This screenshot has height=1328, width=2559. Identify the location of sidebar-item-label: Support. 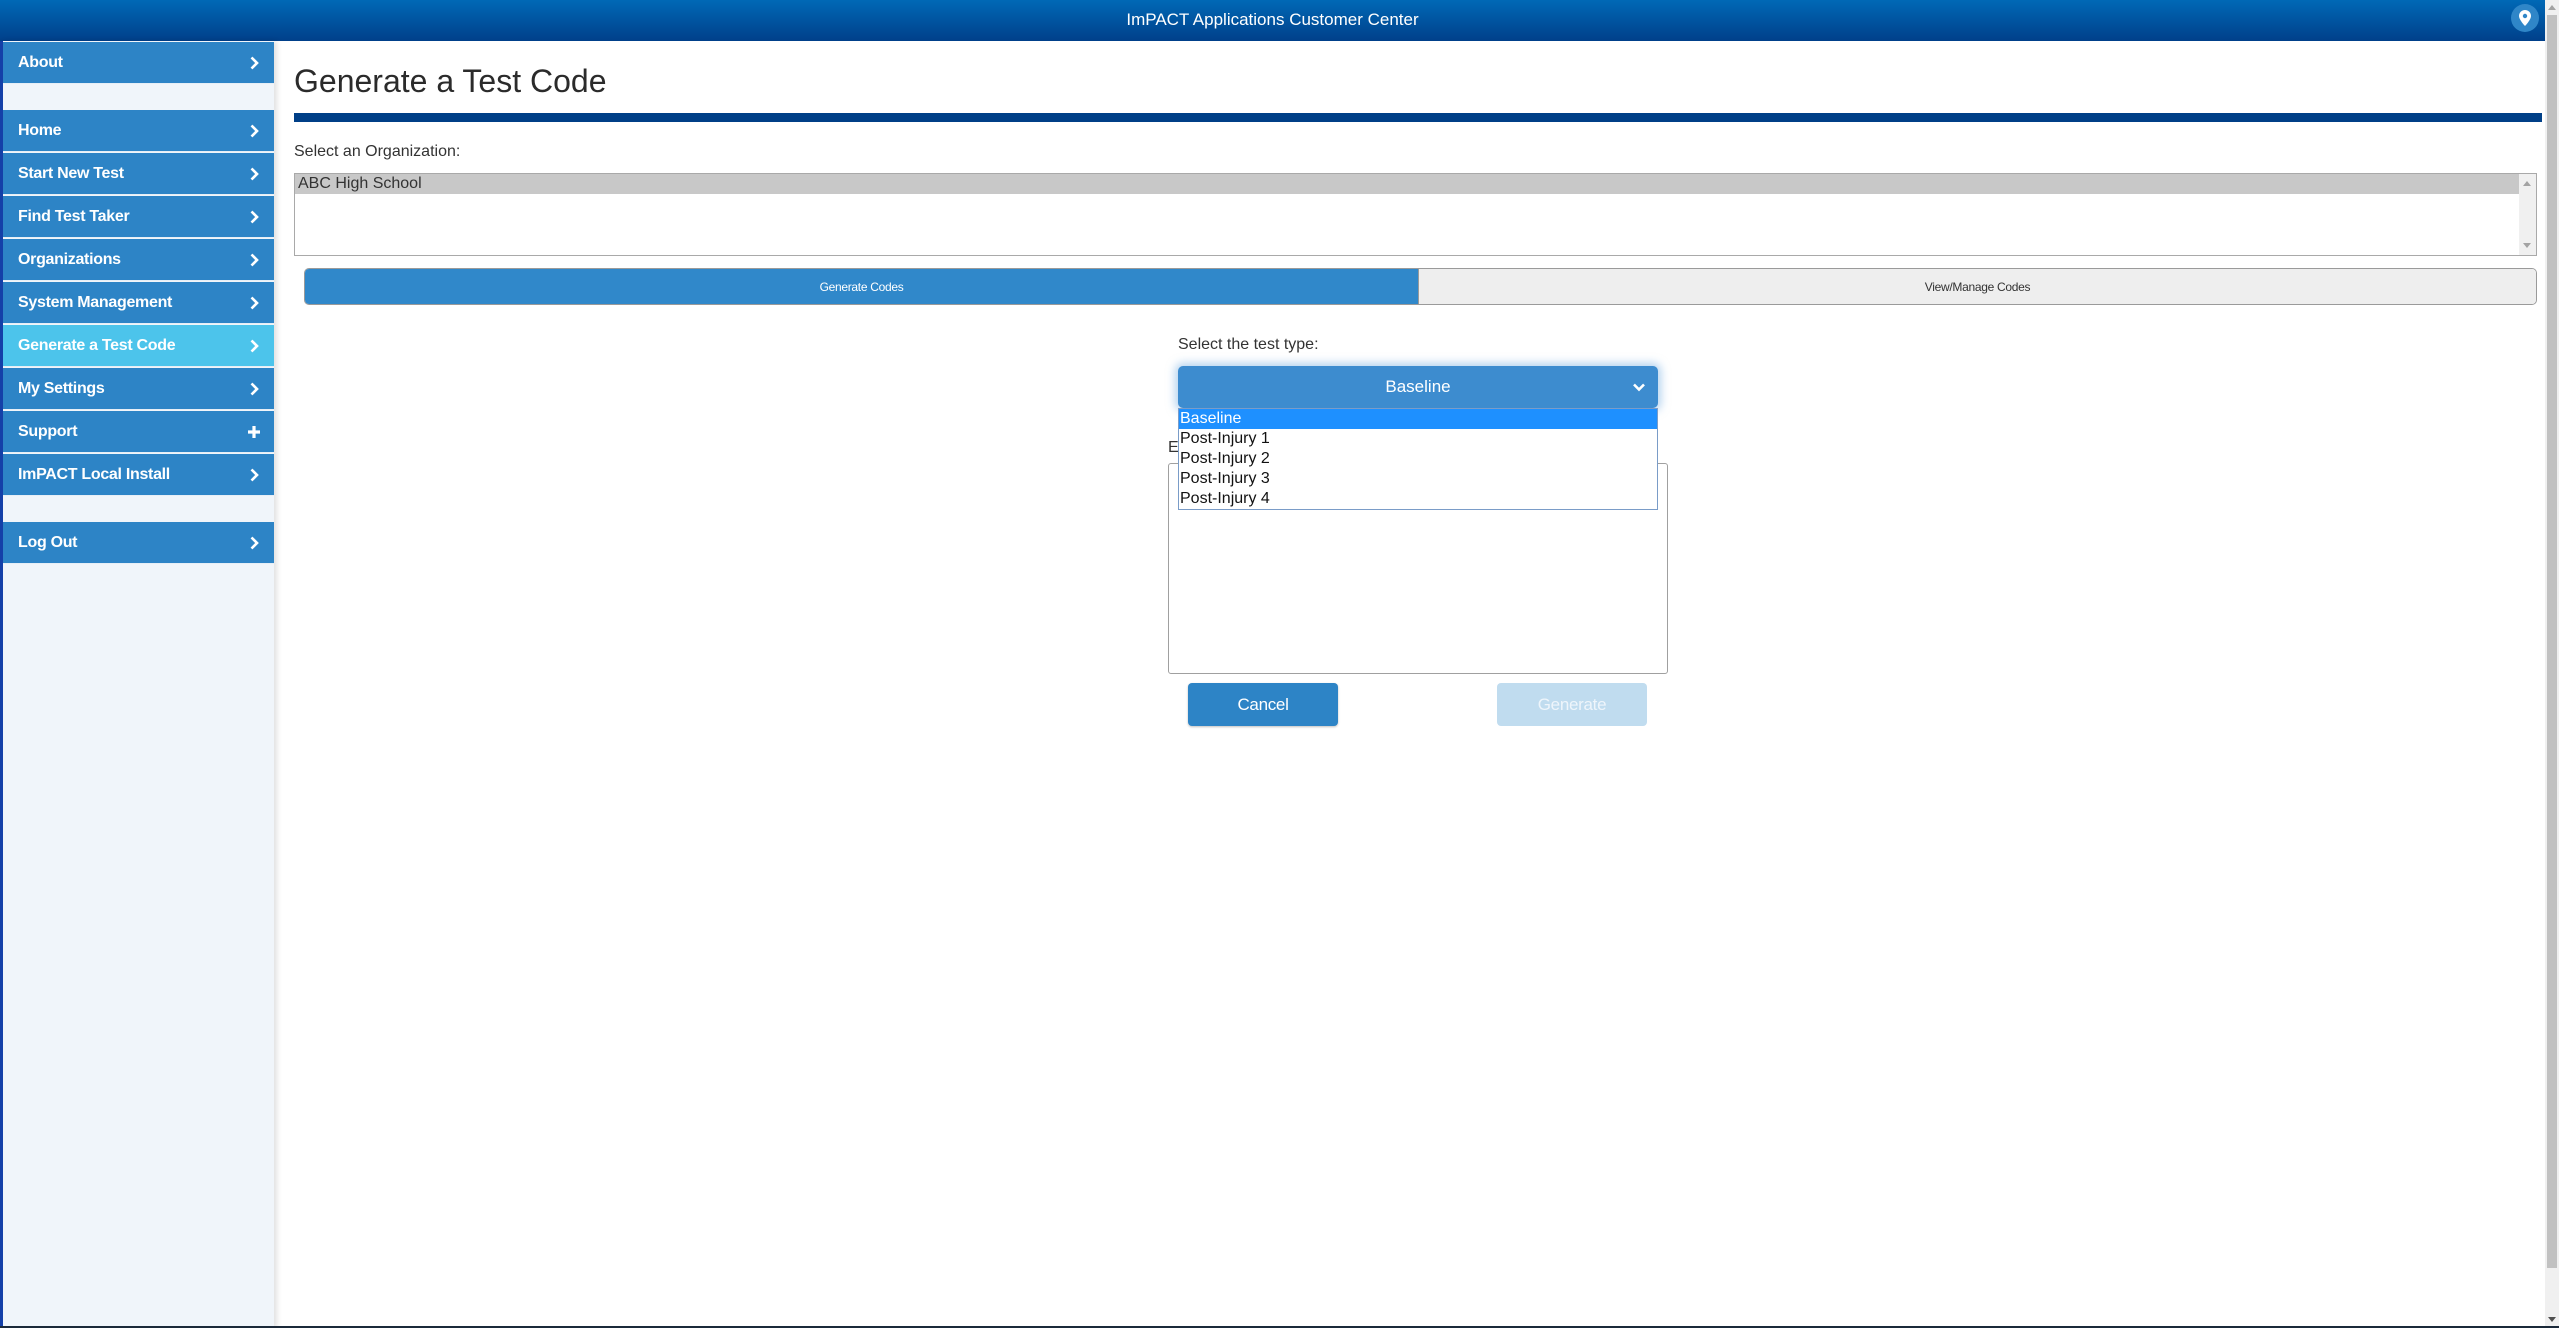
(48, 431).